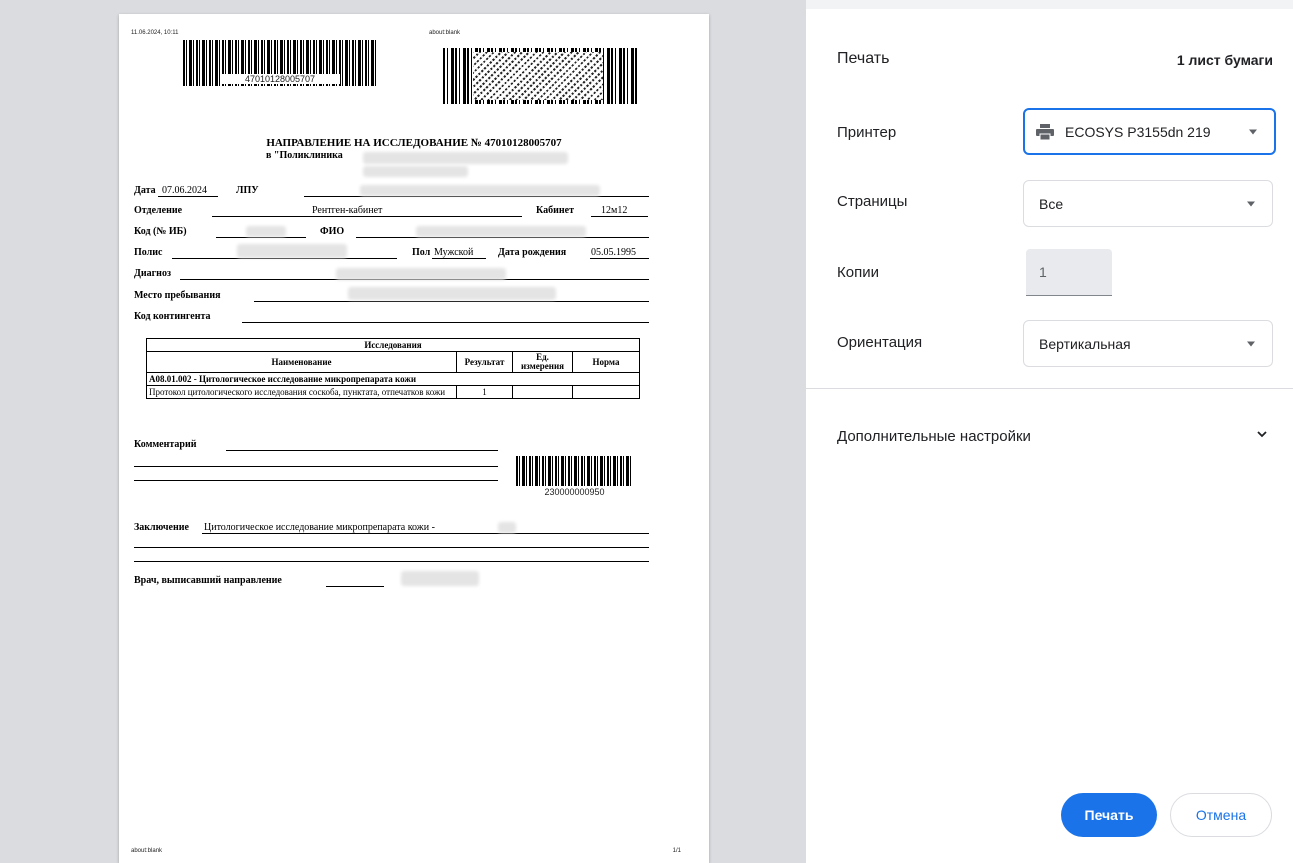 The height and width of the screenshot is (863, 1293). Describe the element at coordinates (1221, 815) in the screenshot. I see `cancel-button: Отмена` at that location.